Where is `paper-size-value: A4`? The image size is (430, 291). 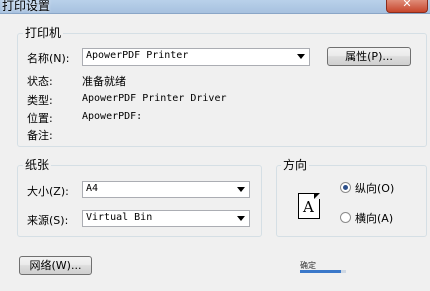 paper-size-value: A4 is located at coordinates (92, 188).